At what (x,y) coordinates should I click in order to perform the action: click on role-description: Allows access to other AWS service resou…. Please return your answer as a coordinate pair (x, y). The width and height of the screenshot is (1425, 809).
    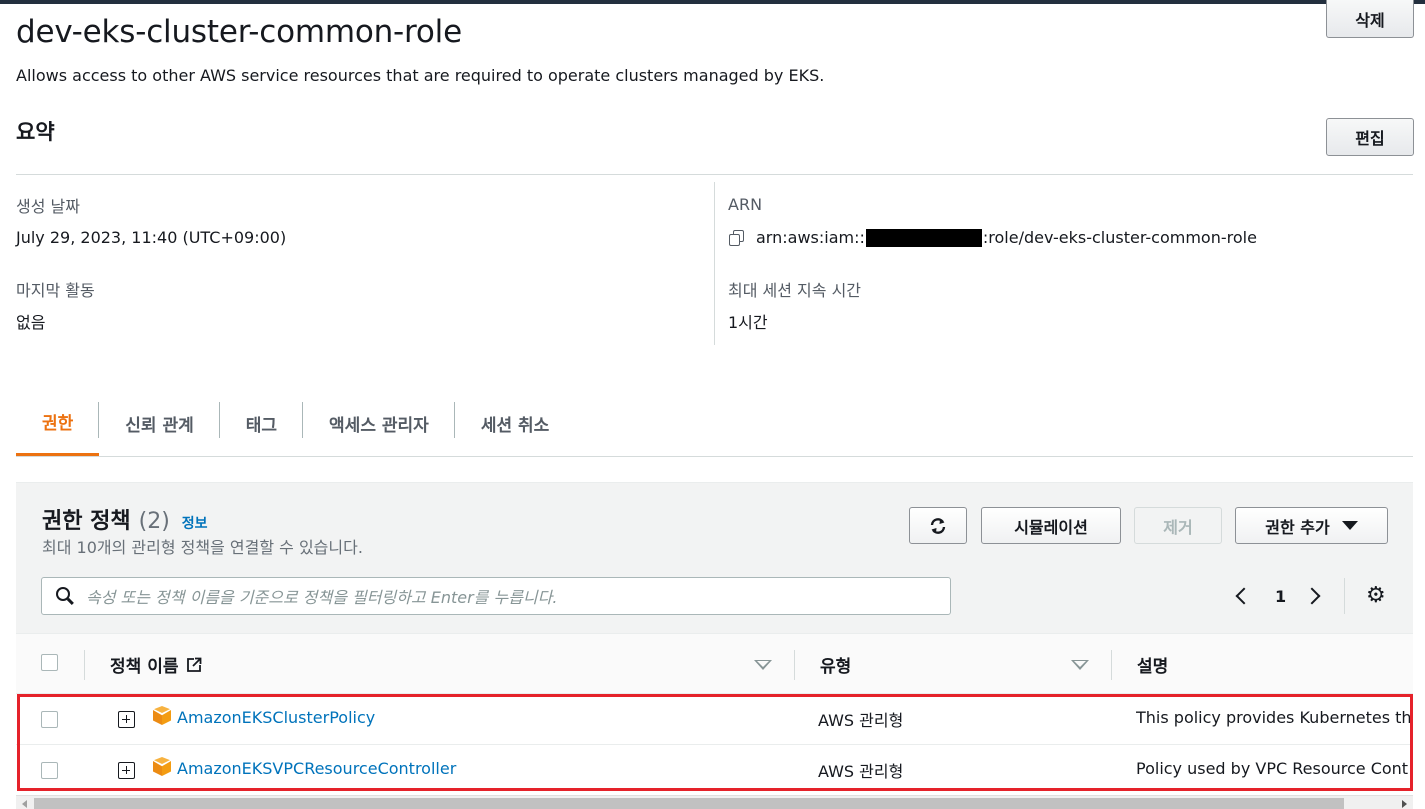
    Looking at the image, I should click on (420, 75).